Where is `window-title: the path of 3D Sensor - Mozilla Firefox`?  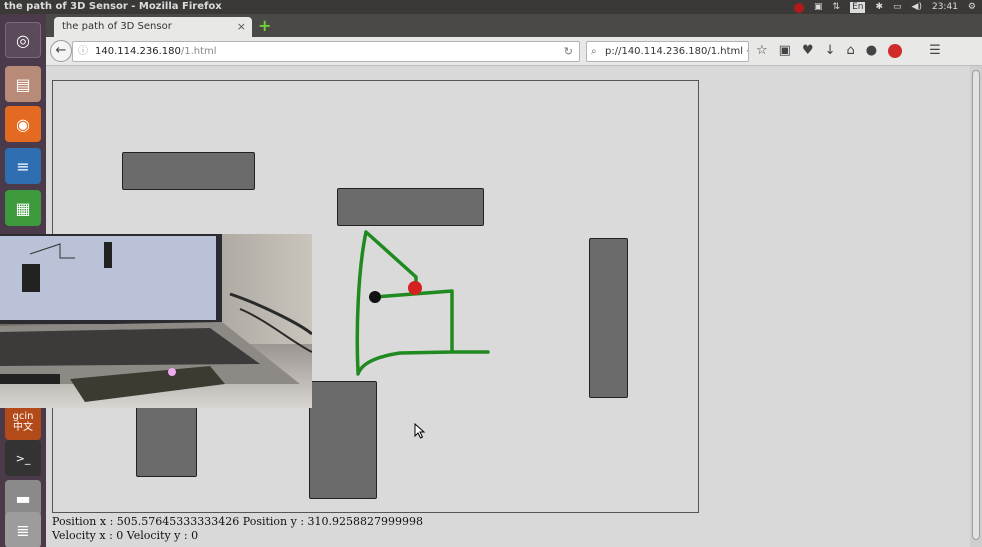
window-title: the path of 3D Sensor - Mozilla Firefox is located at coordinates (113, 6).